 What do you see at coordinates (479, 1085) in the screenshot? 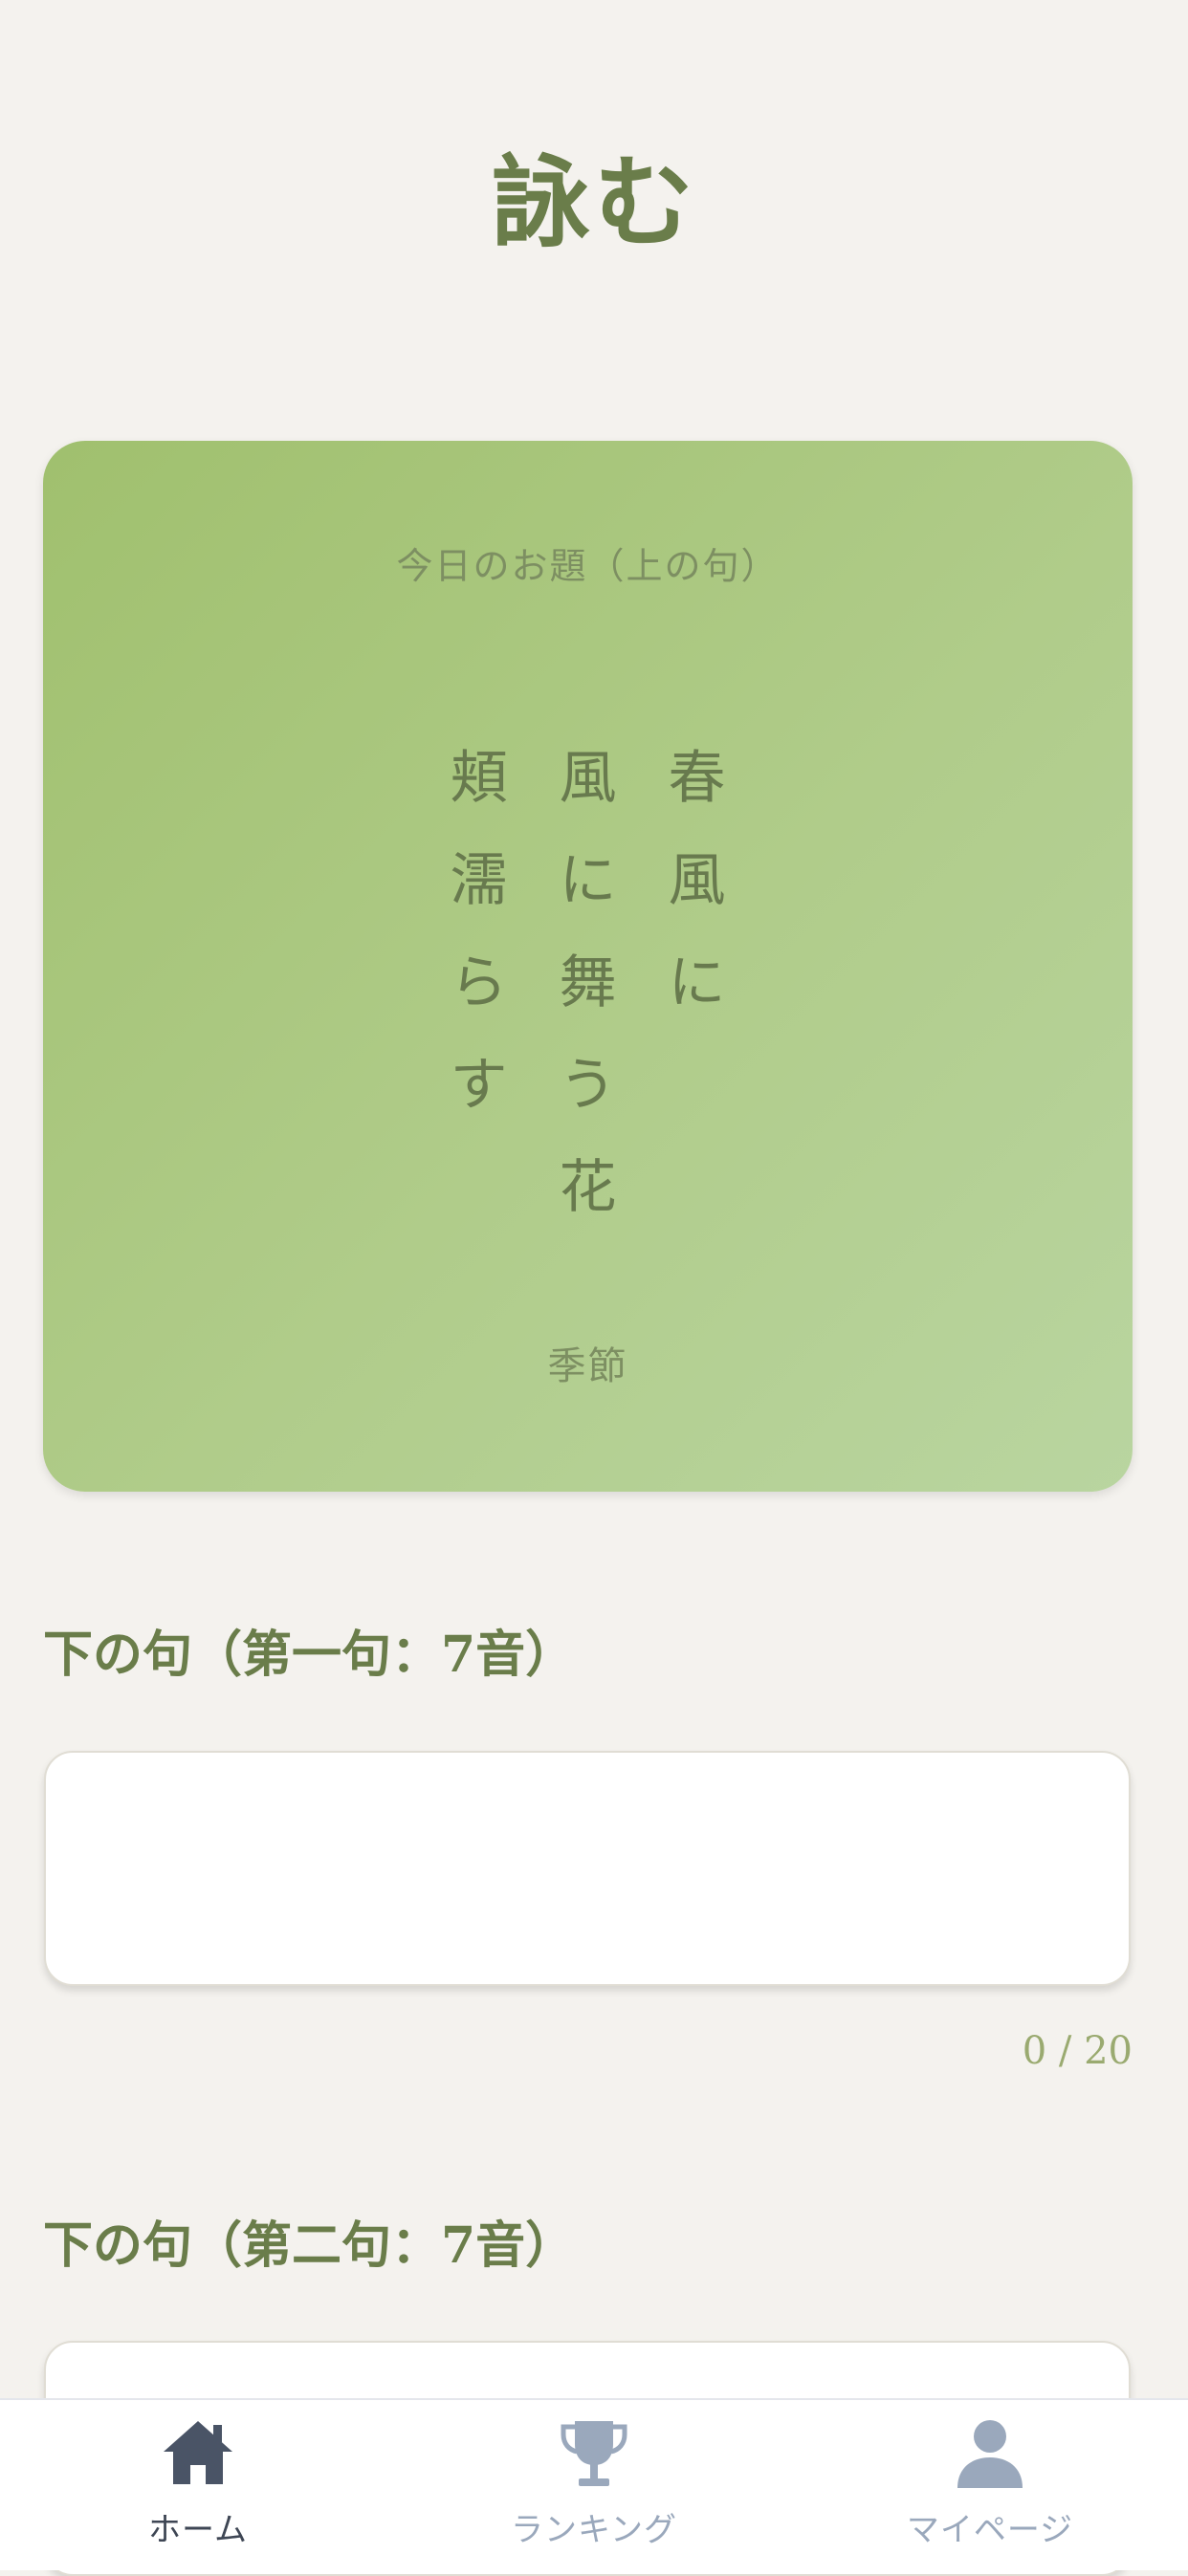
I see `verse-char: す` at bounding box center [479, 1085].